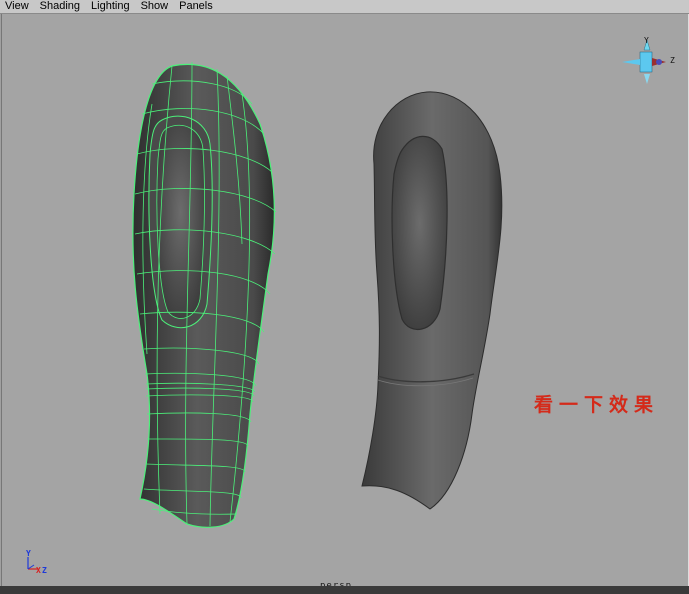  Describe the element at coordinates (17, 6) in the screenshot. I see `menu-view: View` at that location.